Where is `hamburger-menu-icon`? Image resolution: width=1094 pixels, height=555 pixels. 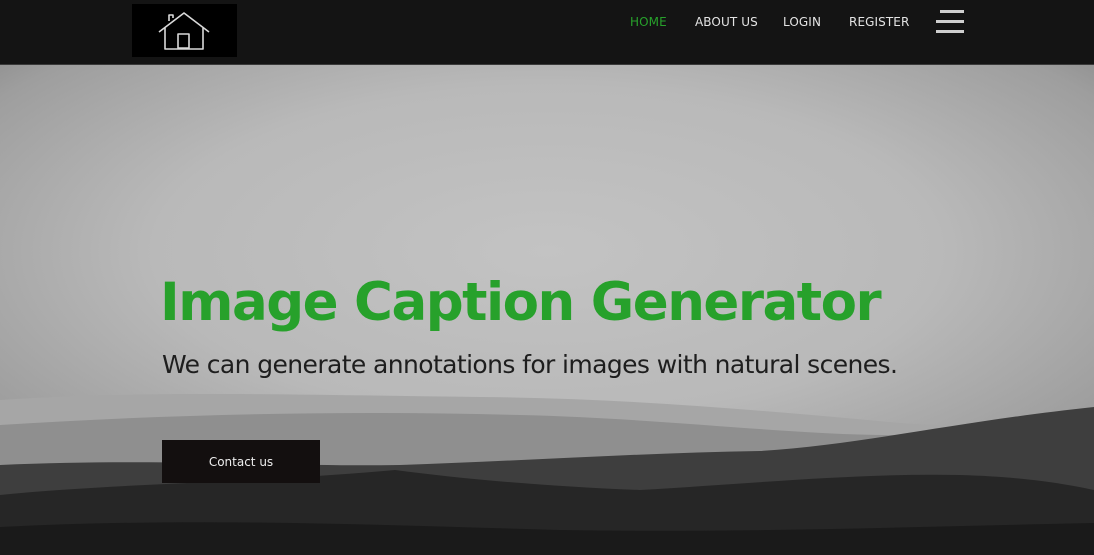 hamburger-menu-icon is located at coordinates (950, 21).